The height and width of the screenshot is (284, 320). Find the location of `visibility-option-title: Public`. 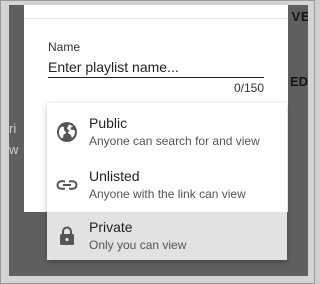

visibility-option-title: Public is located at coordinates (108, 123).